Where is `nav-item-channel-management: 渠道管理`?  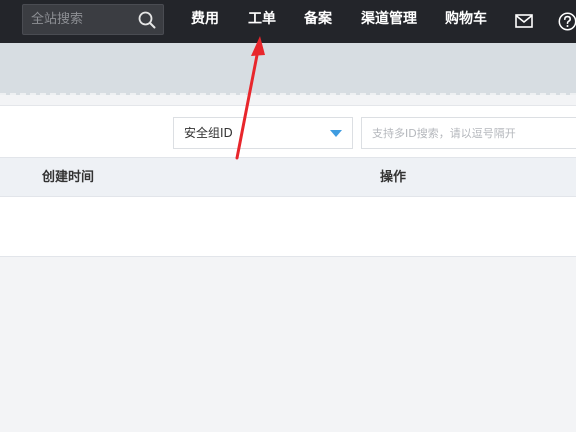 nav-item-channel-management: 渠道管理 is located at coordinates (389, 19).